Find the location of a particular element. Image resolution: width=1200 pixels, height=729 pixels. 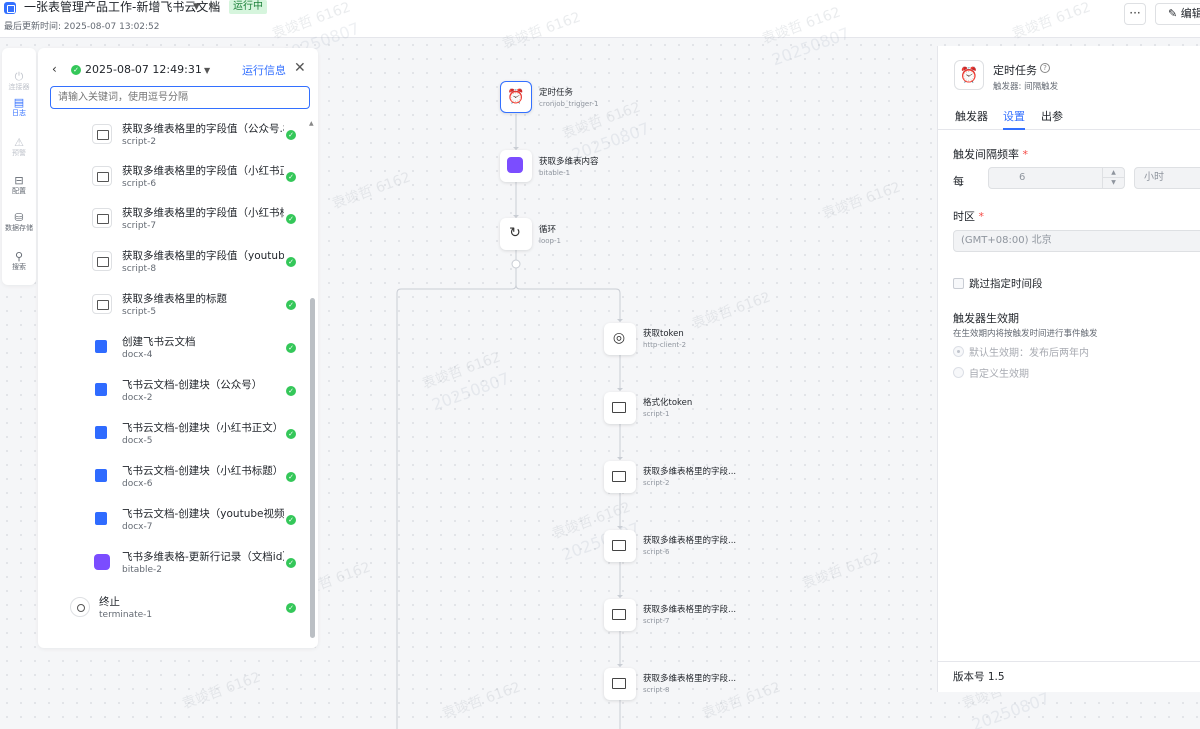

interval-input: 6 ▲ ▼ is located at coordinates (1056, 178).